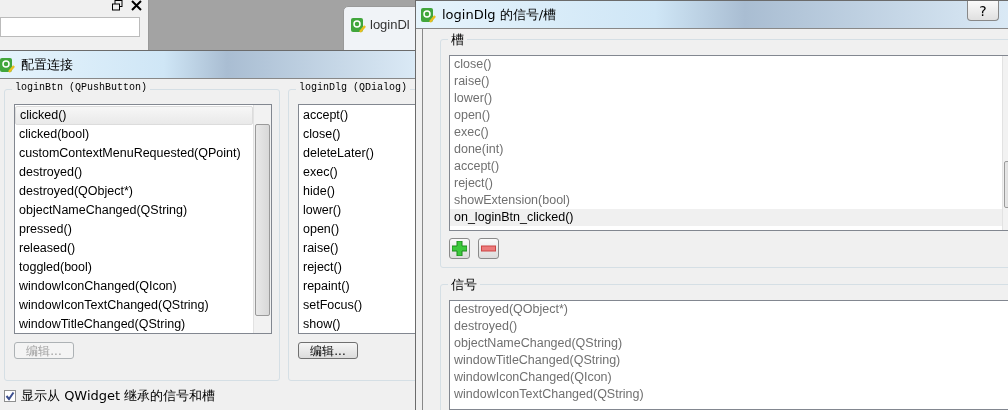 This screenshot has width=1008, height=410. I want to click on list-item: hide(), so click(354, 191).